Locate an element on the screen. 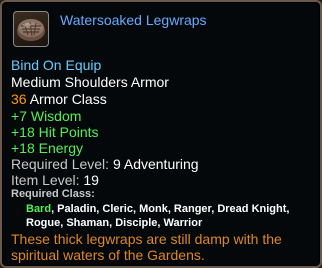 The image size is (322, 268). required-level-value: 9 Adventuring is located at coordinates (154, 164).